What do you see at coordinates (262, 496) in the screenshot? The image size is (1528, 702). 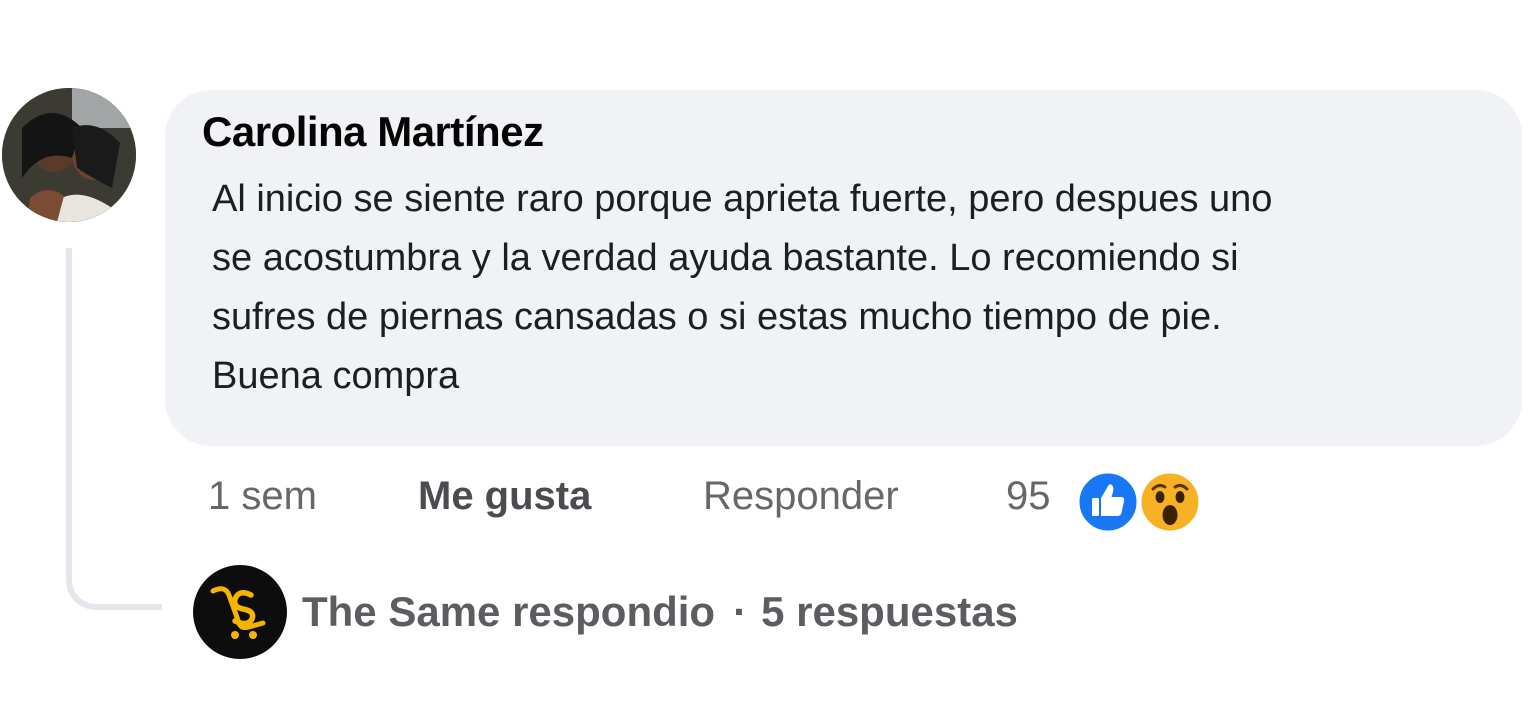 I see `comment-timestamp: 1 sem` at bounding box center [262, 496].